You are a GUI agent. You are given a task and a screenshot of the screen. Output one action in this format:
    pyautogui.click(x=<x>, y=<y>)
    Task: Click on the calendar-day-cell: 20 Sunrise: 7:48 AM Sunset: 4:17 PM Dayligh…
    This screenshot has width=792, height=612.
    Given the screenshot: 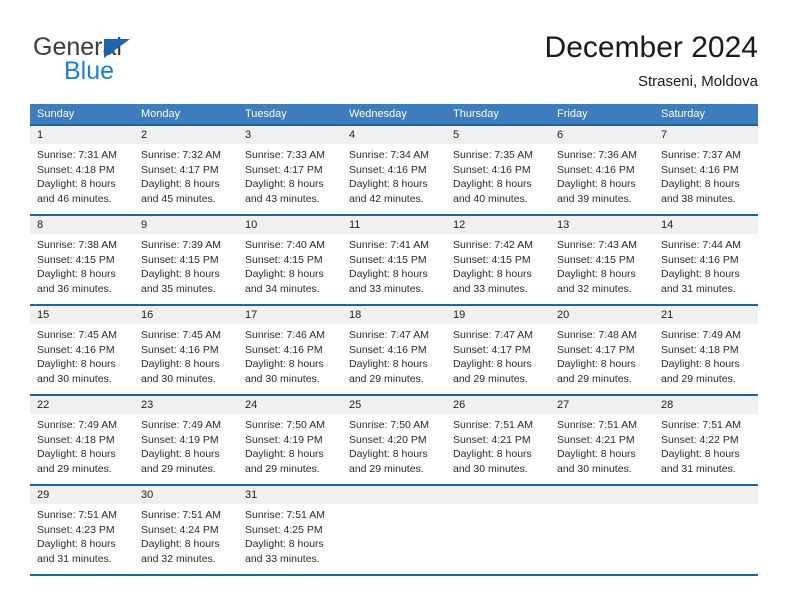 What is the action you would take?
    pyautogui.click(x=602, y=350)
    